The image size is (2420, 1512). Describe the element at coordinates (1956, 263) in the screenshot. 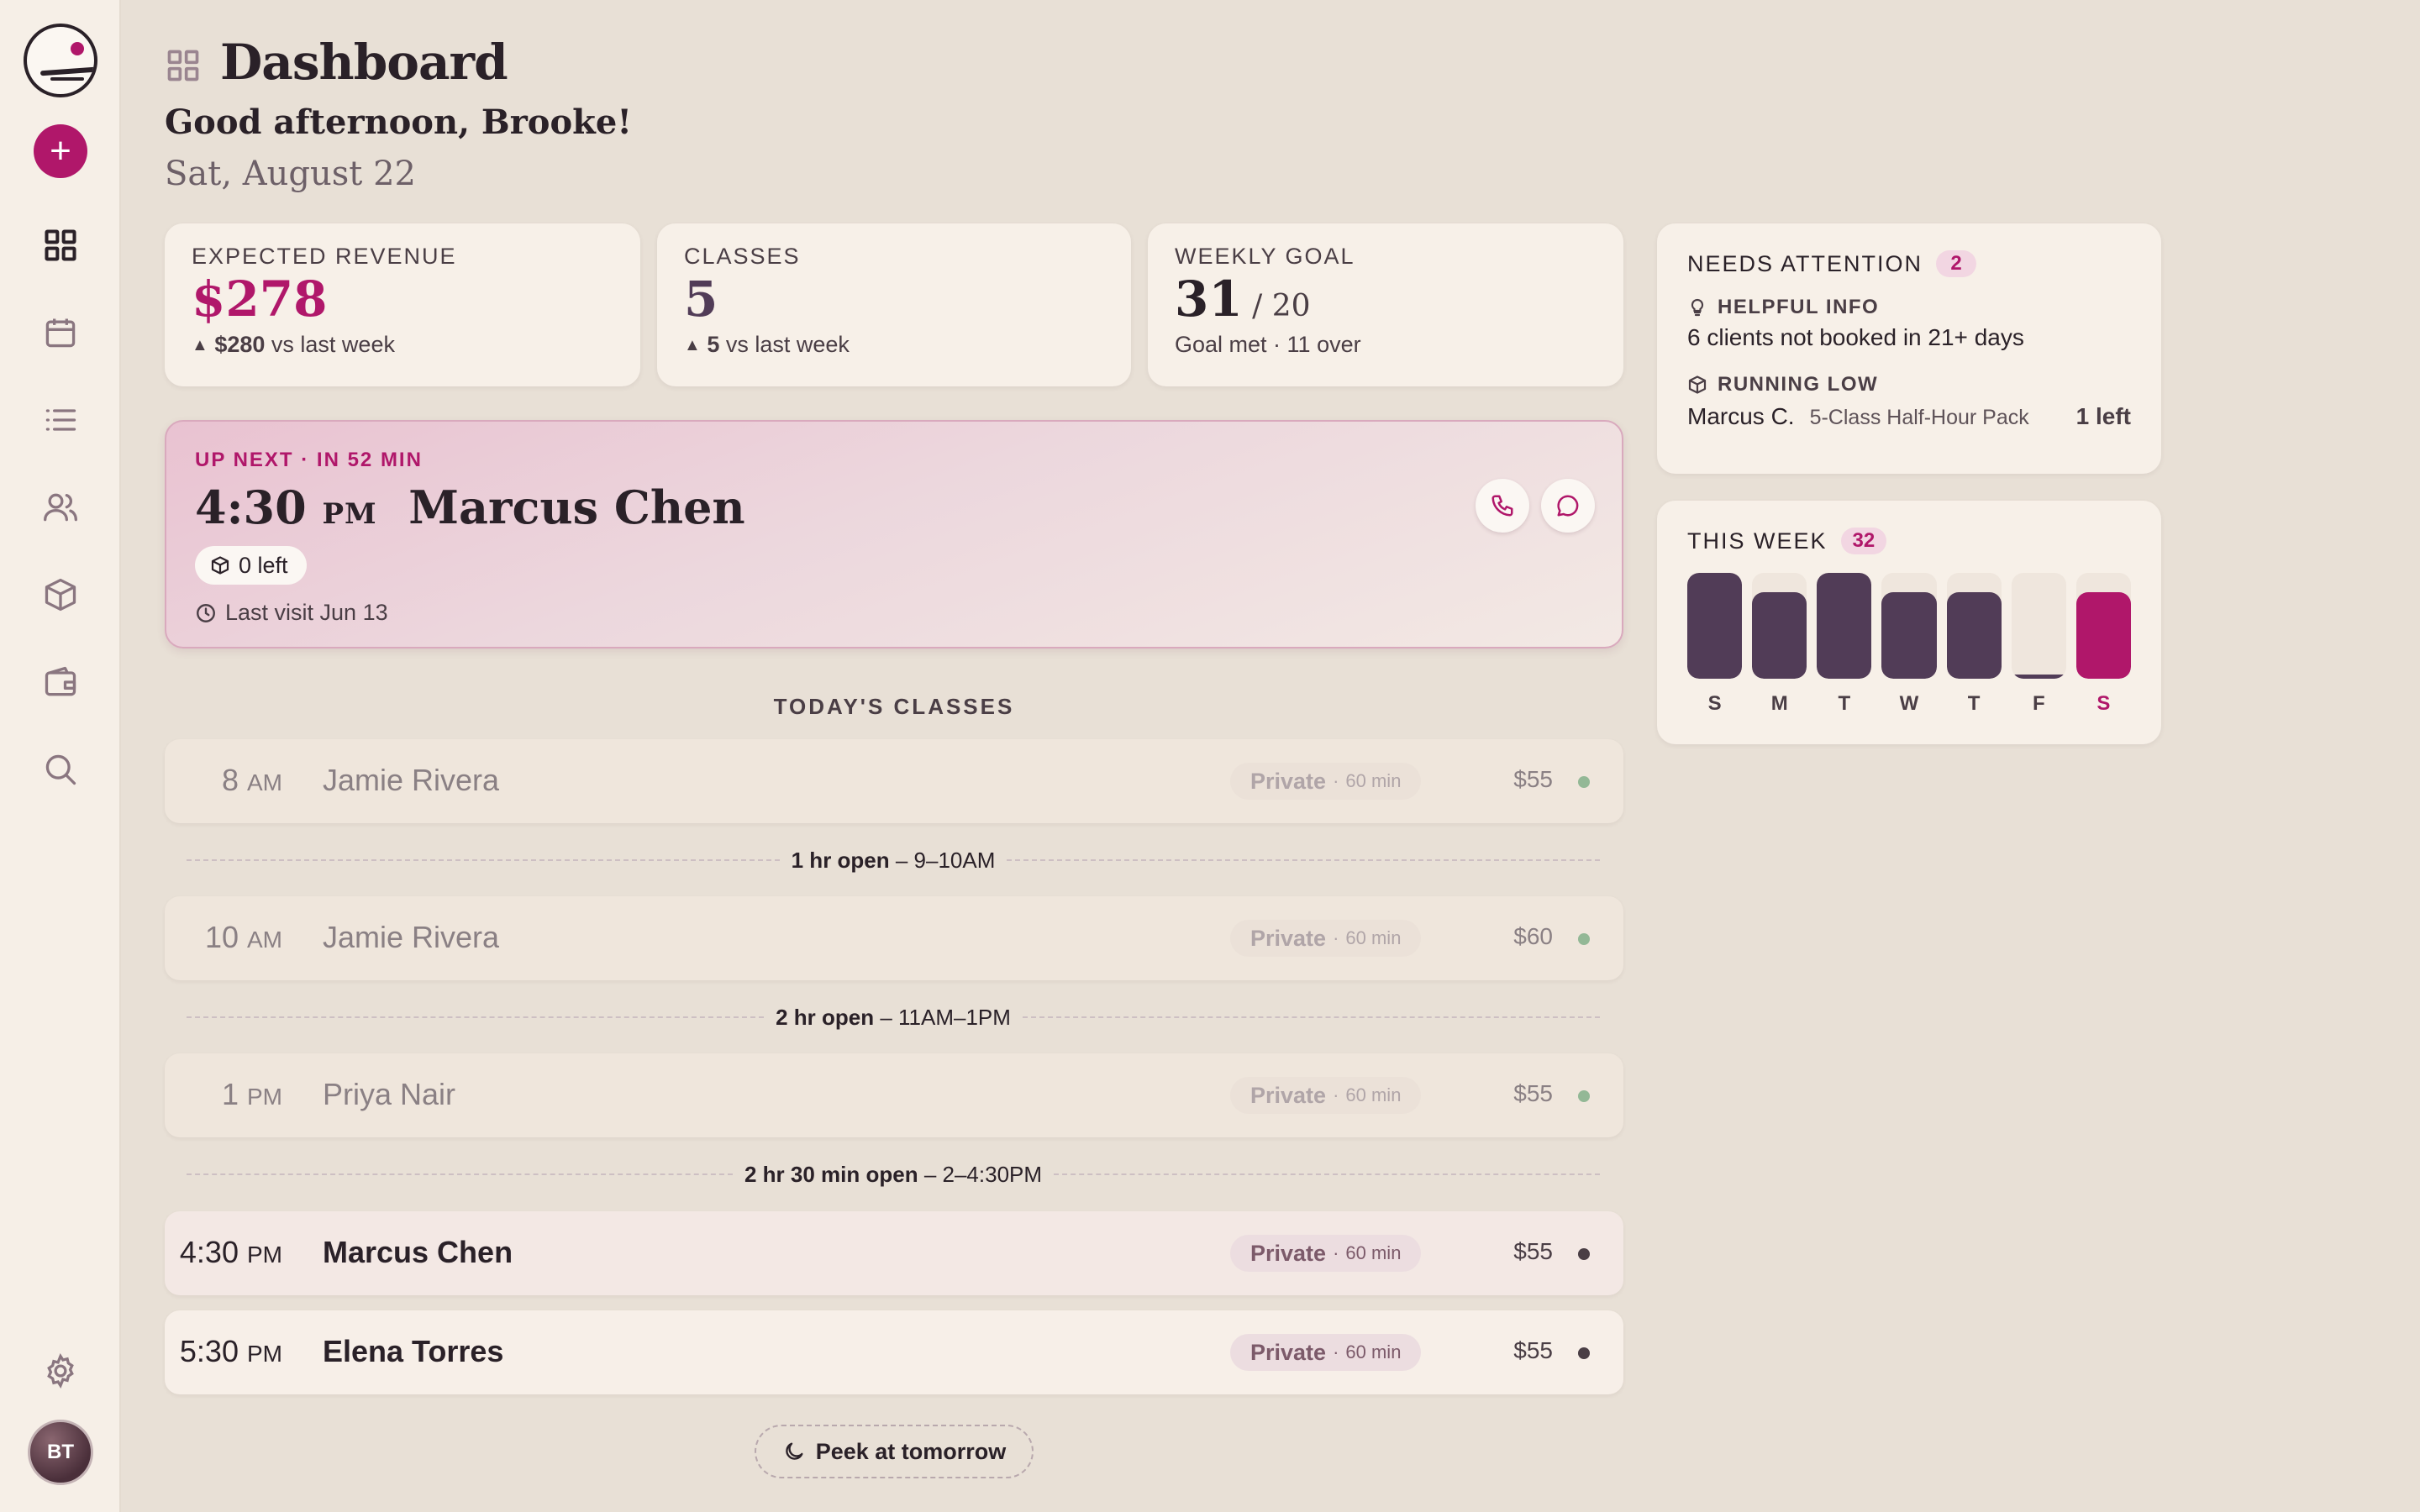

I see `attention-count: 2` at that location.